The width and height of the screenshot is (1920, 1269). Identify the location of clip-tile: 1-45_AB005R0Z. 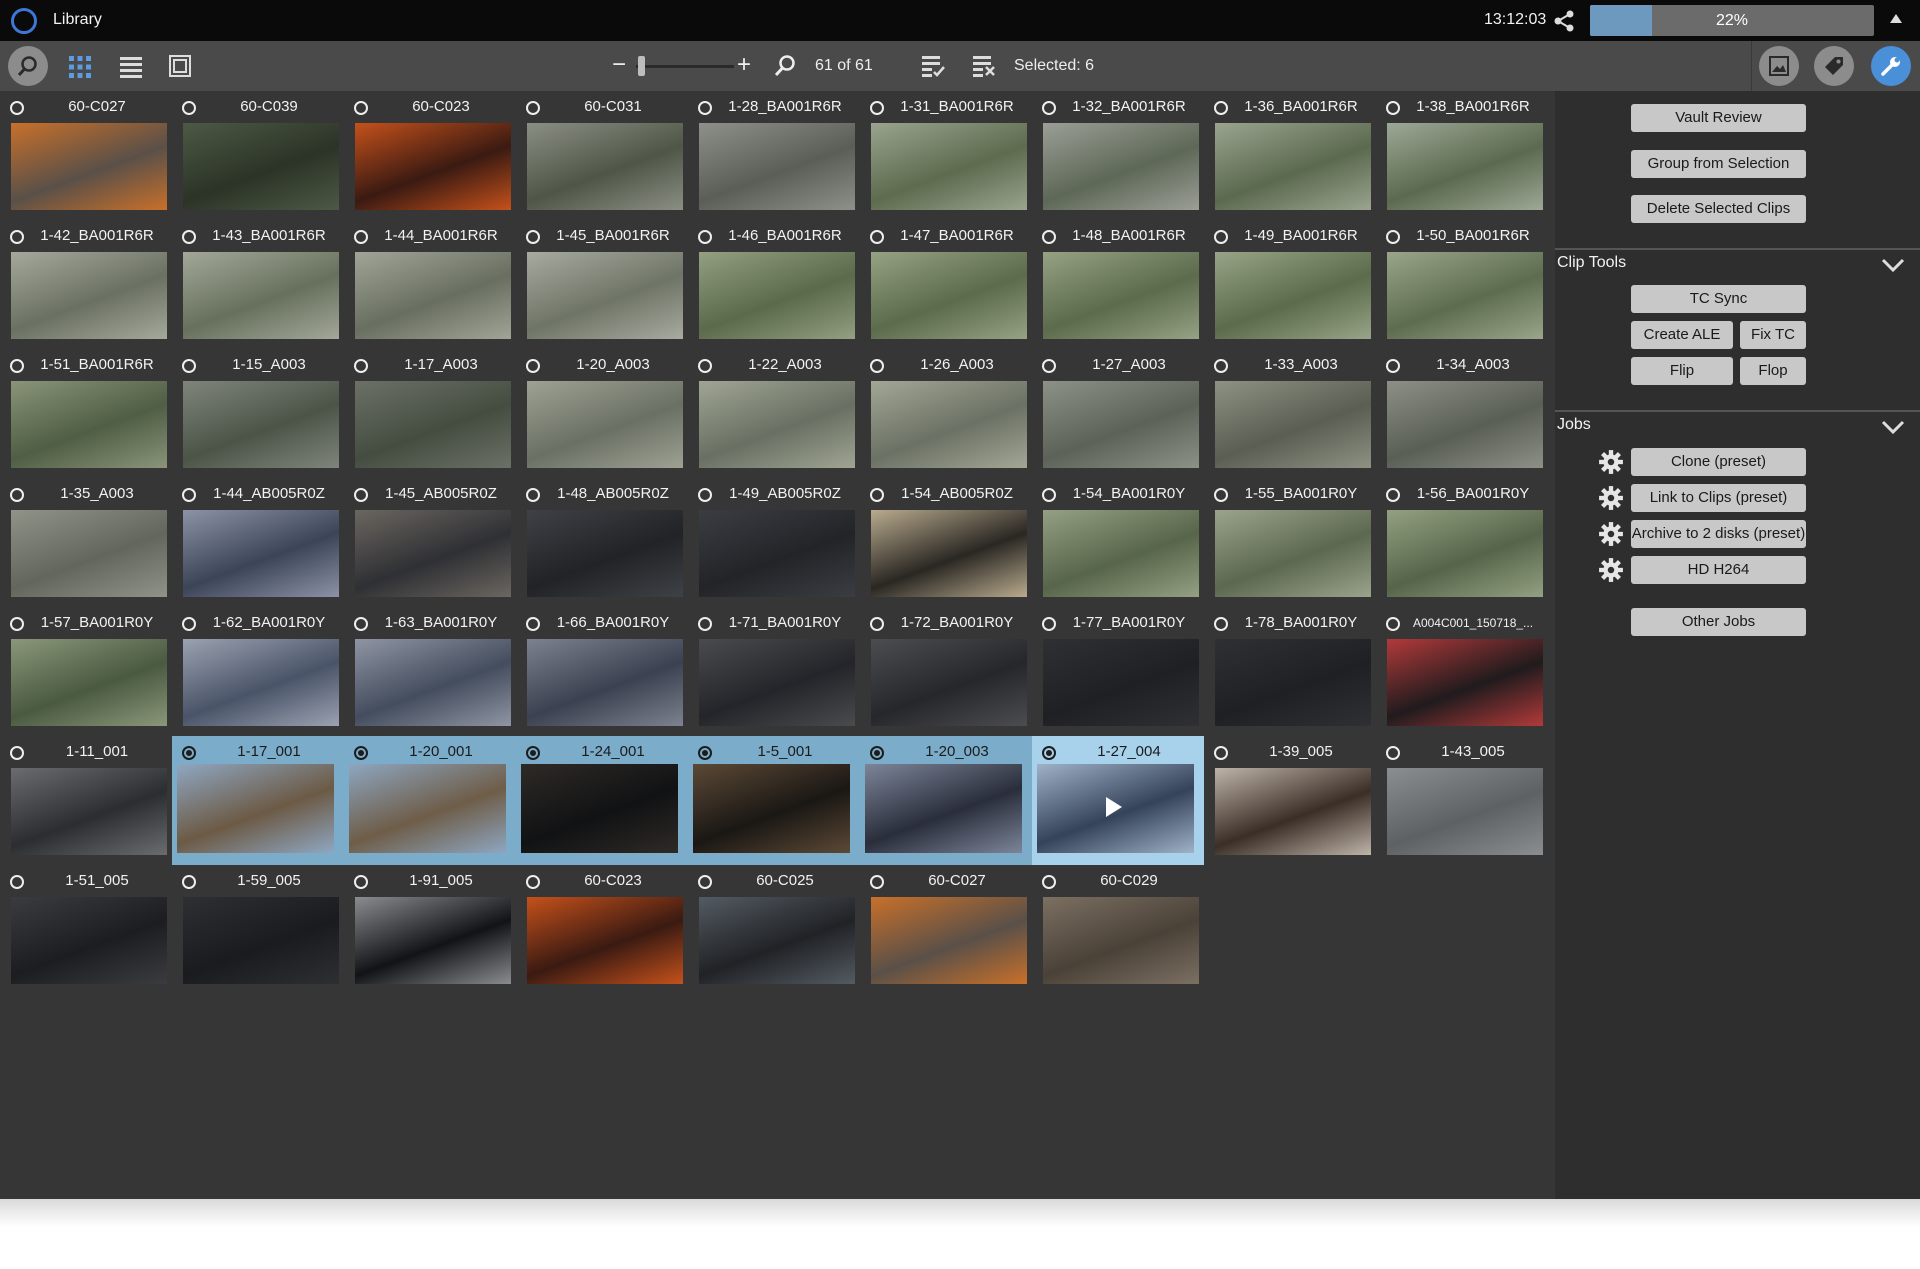
(430, 542).